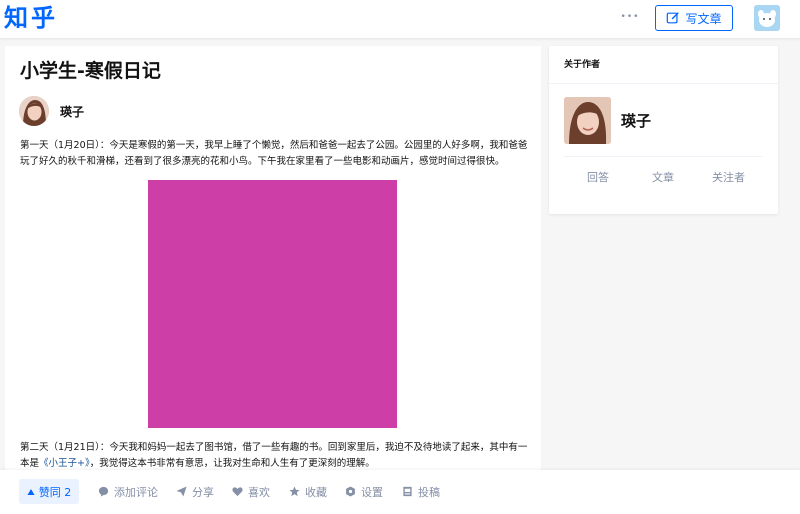 The width and height of the screenshot is (800, 514). I want to click on upvote-label: 赞同 2, so click(55, 492).